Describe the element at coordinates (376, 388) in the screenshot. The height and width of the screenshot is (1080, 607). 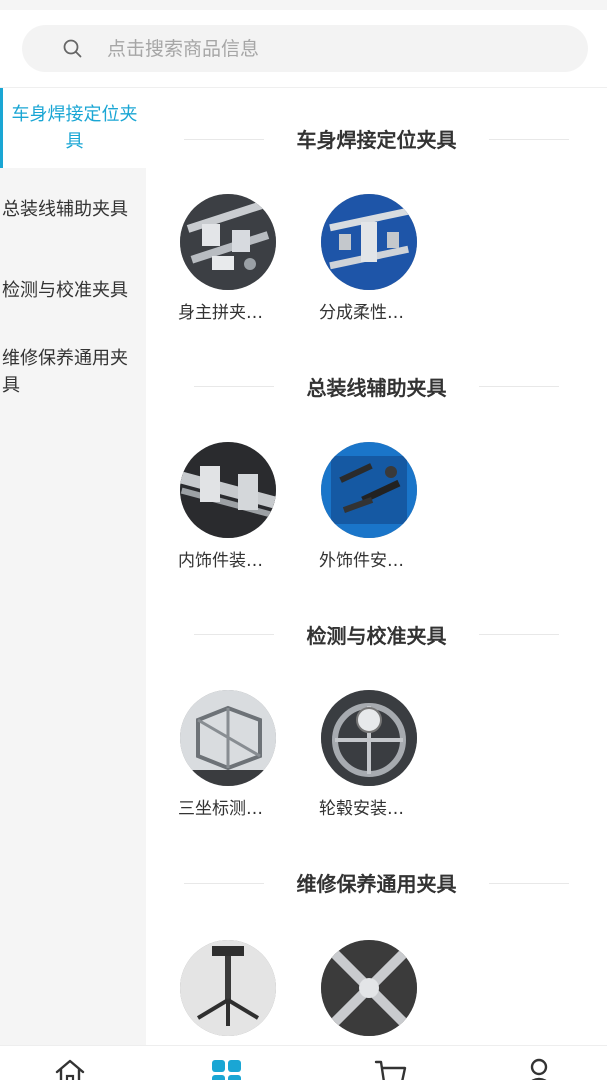
I see `section-title: 总装线辅助夹具` at that location.